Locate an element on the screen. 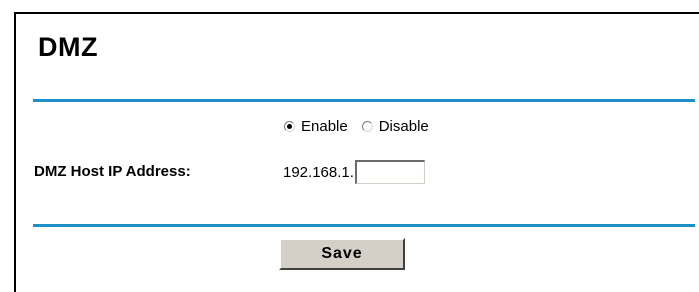 The width and height of the screenshot is (699, 292). divider-bottom is located at coordinates (364, 225).